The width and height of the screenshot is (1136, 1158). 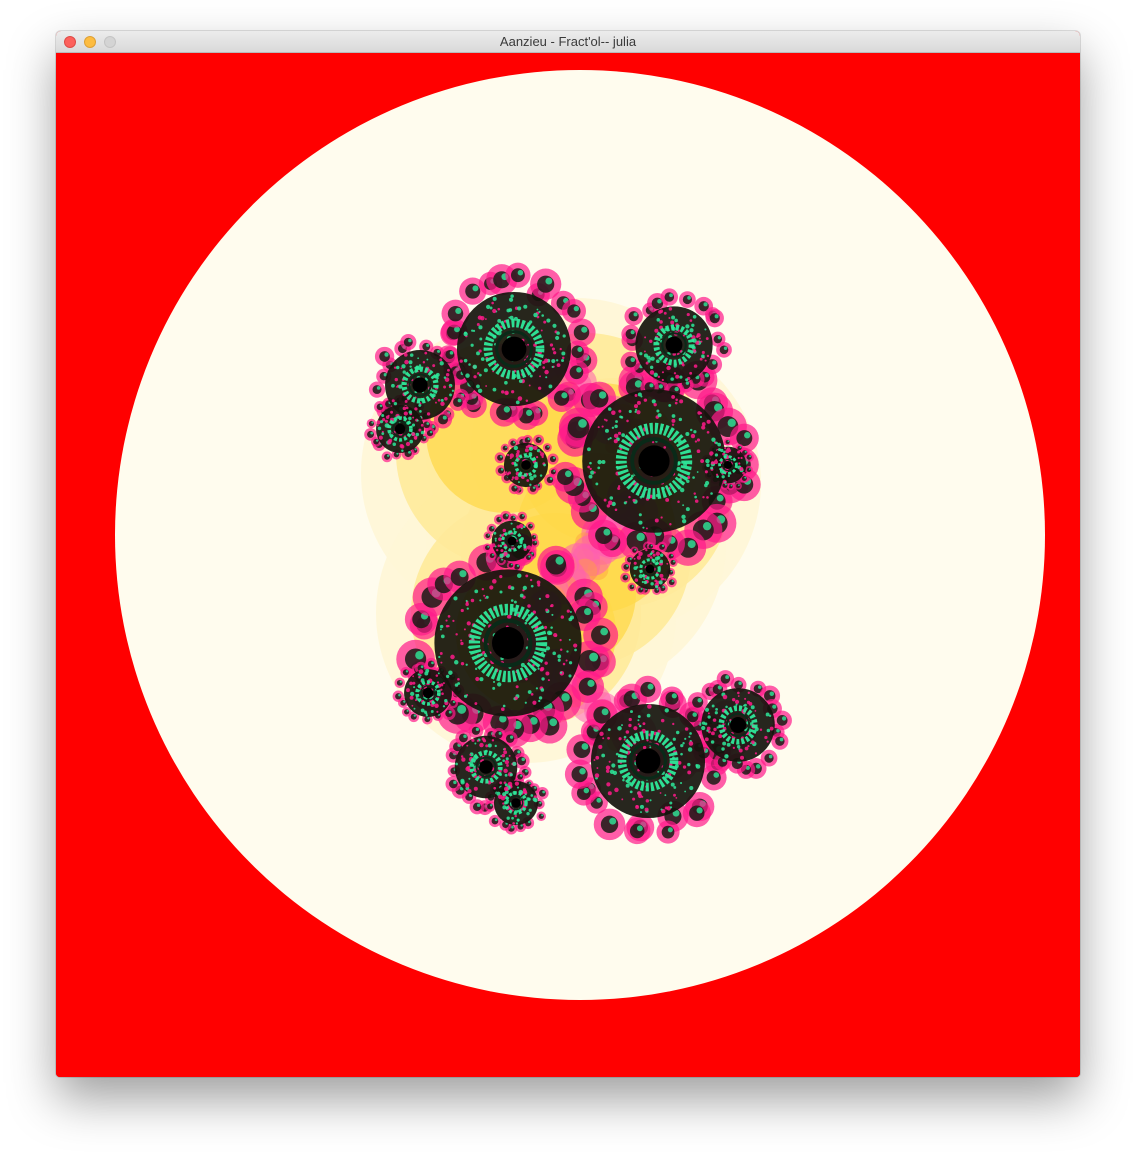 I want to click on title-bar: Aanzieu - Fract'ol-- julia, so click(x=568, y=42).